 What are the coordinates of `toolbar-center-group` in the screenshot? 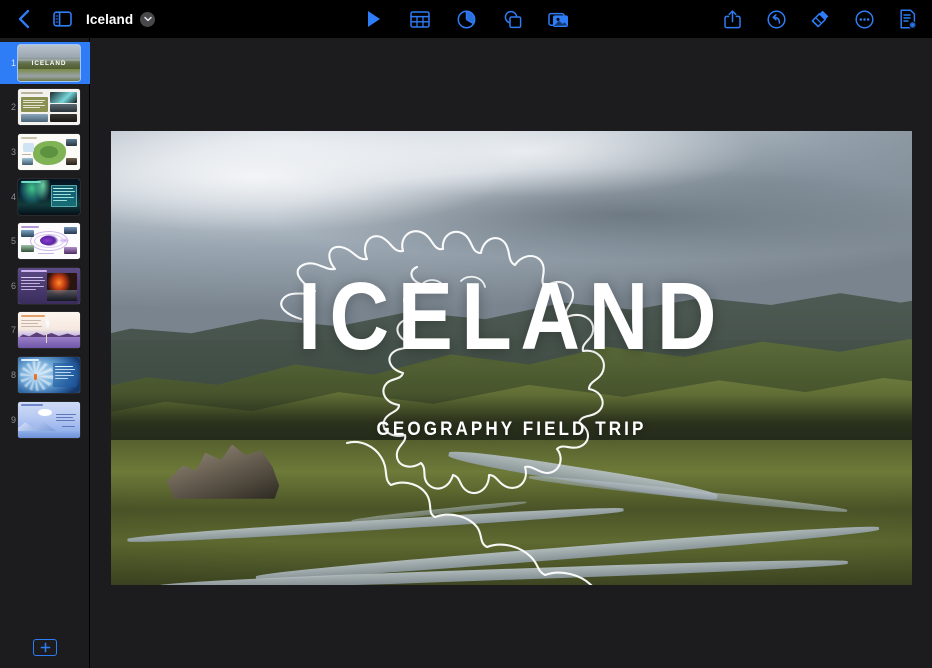 It's located at (466, 19).